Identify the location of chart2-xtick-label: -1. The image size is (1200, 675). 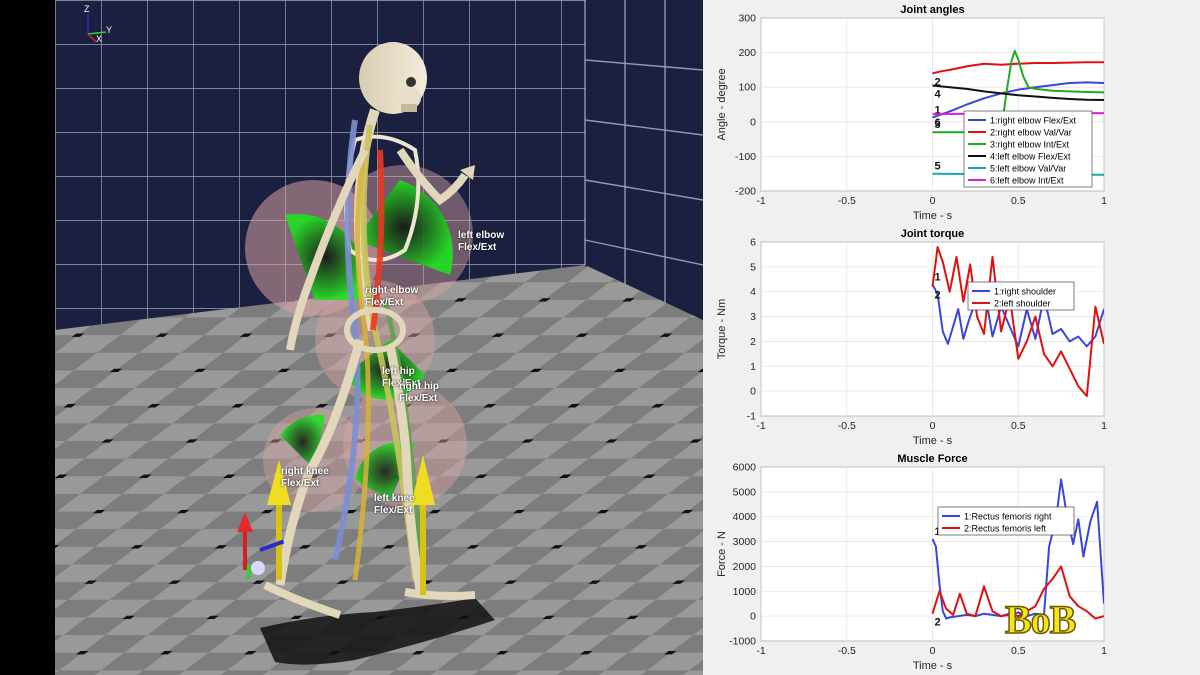
(760, 426).